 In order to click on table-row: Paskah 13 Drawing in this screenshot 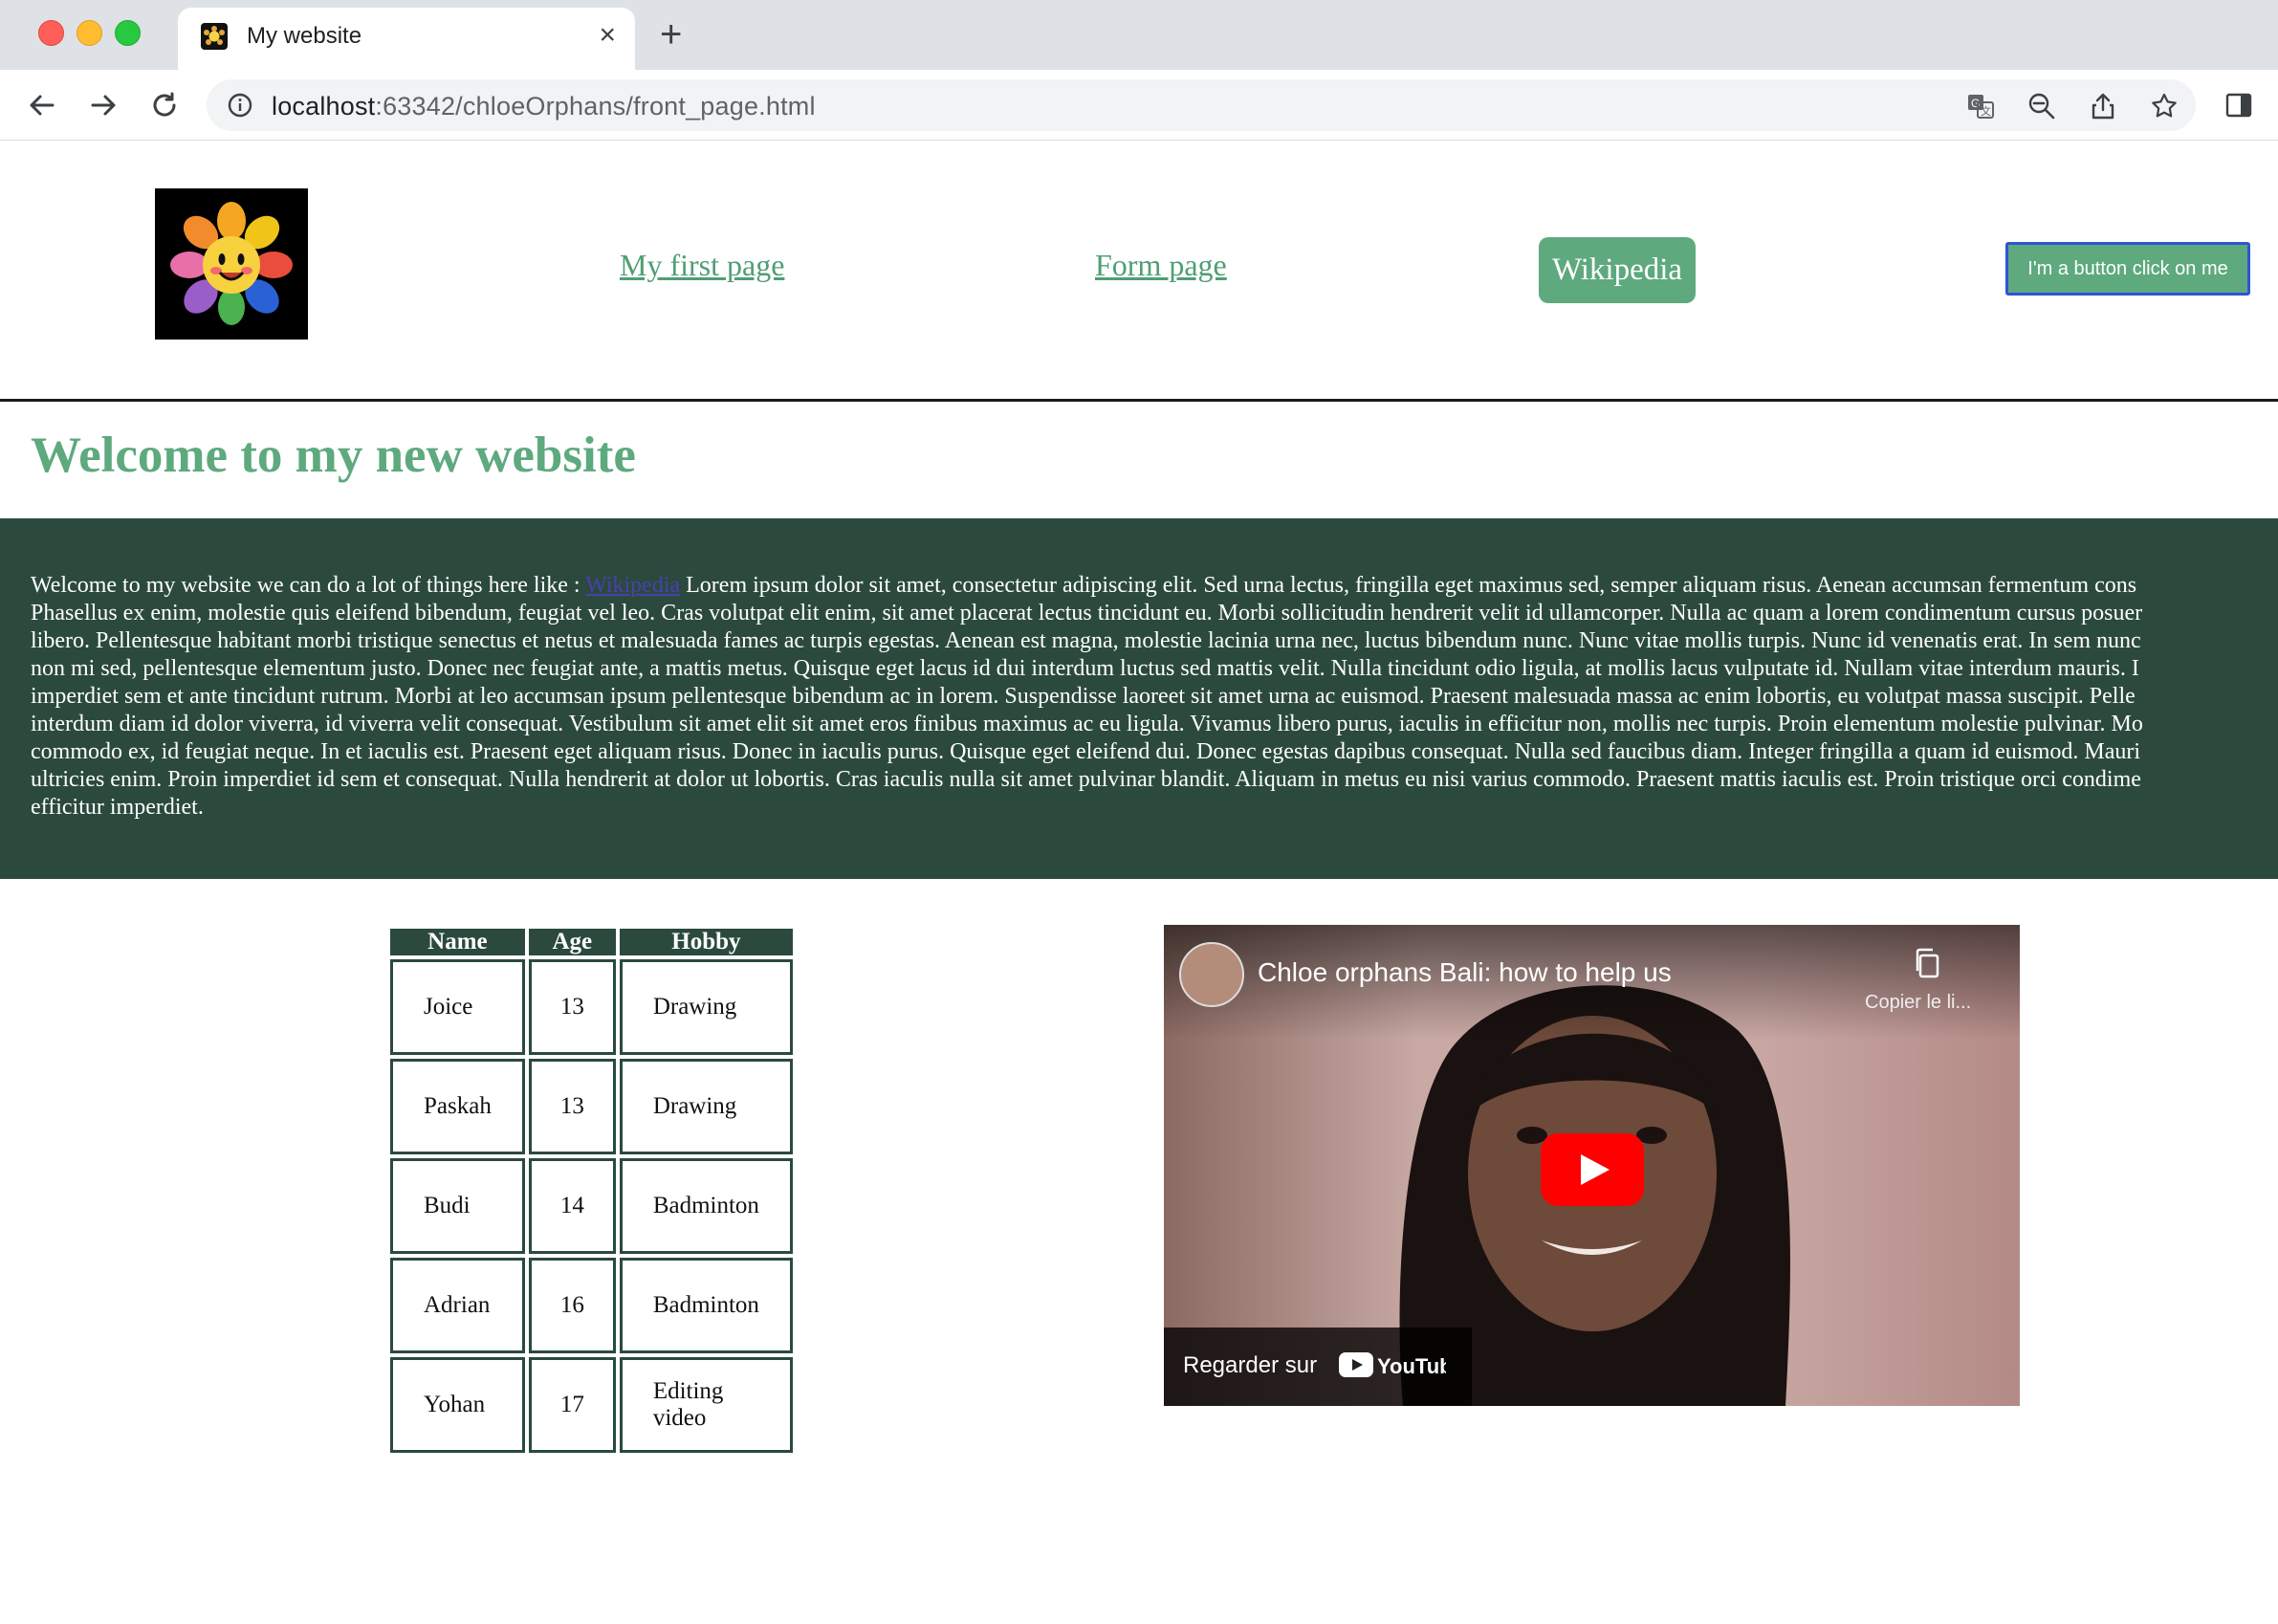, I will do `click(591, 1107)`.